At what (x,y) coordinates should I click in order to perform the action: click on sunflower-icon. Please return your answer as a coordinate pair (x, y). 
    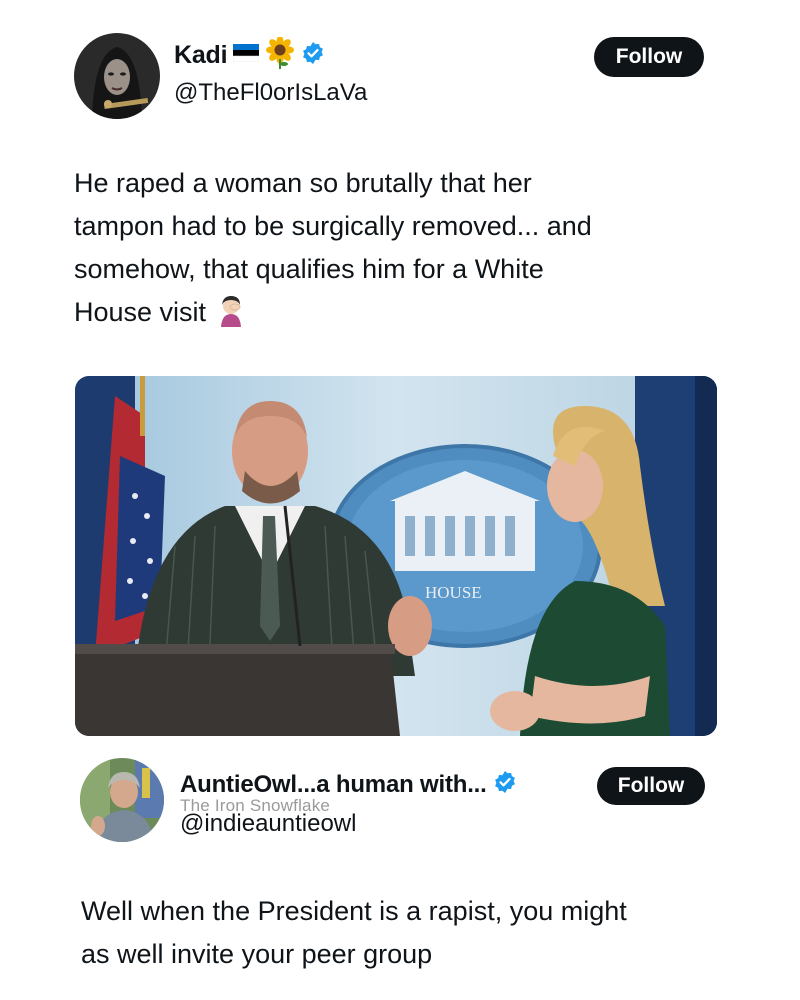
    Looking at the image, I should click on (280, 55).